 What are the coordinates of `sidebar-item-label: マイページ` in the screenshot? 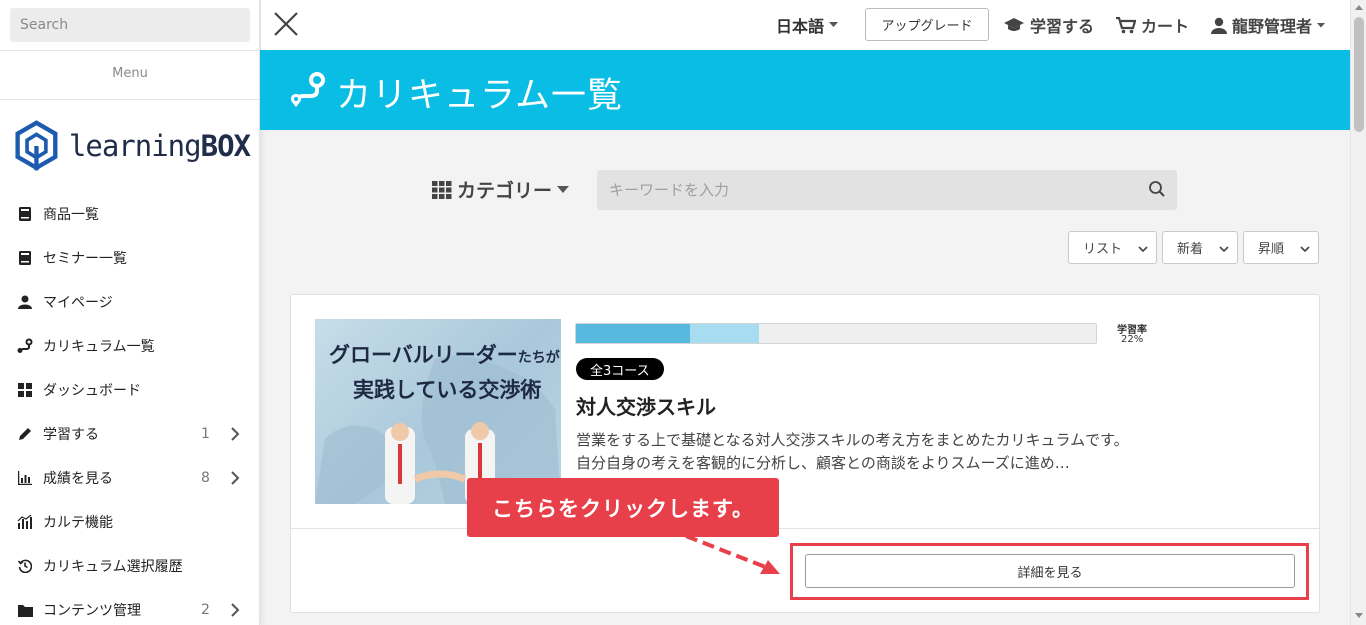 It's located at (78, 303).